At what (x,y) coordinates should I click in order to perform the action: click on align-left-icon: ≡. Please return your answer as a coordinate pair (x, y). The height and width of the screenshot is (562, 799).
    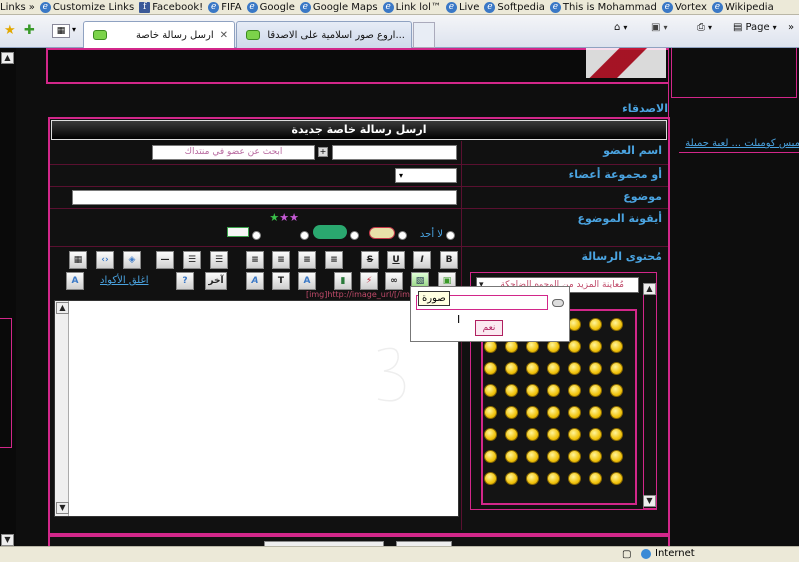
    Looking at the image, I should click on (255, 260).